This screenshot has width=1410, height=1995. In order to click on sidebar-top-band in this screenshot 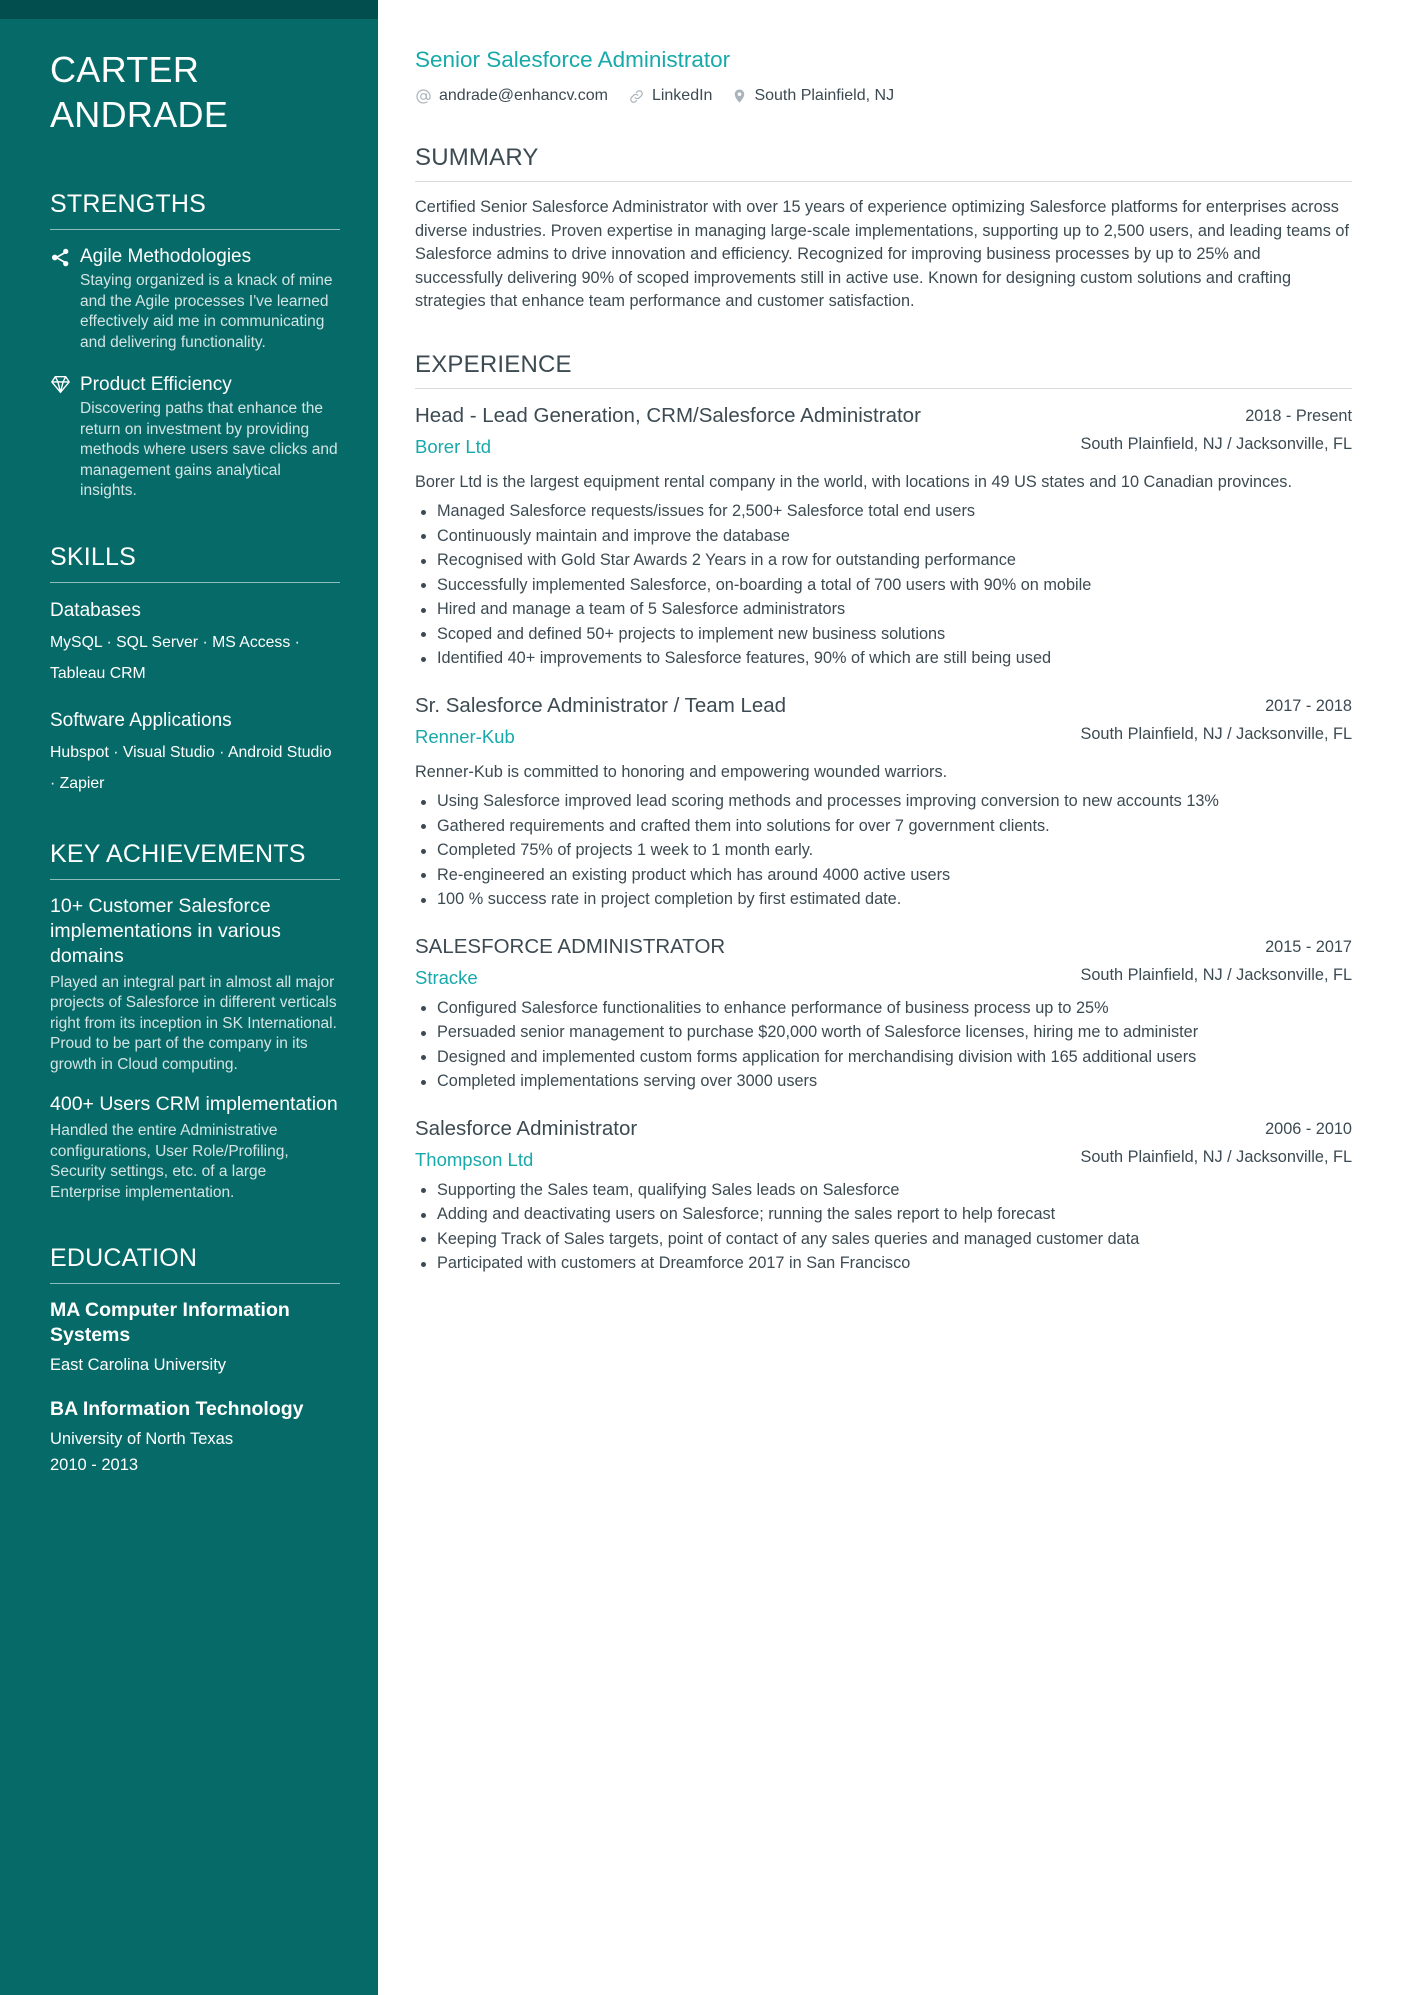, I will do `click(189, 9)`.